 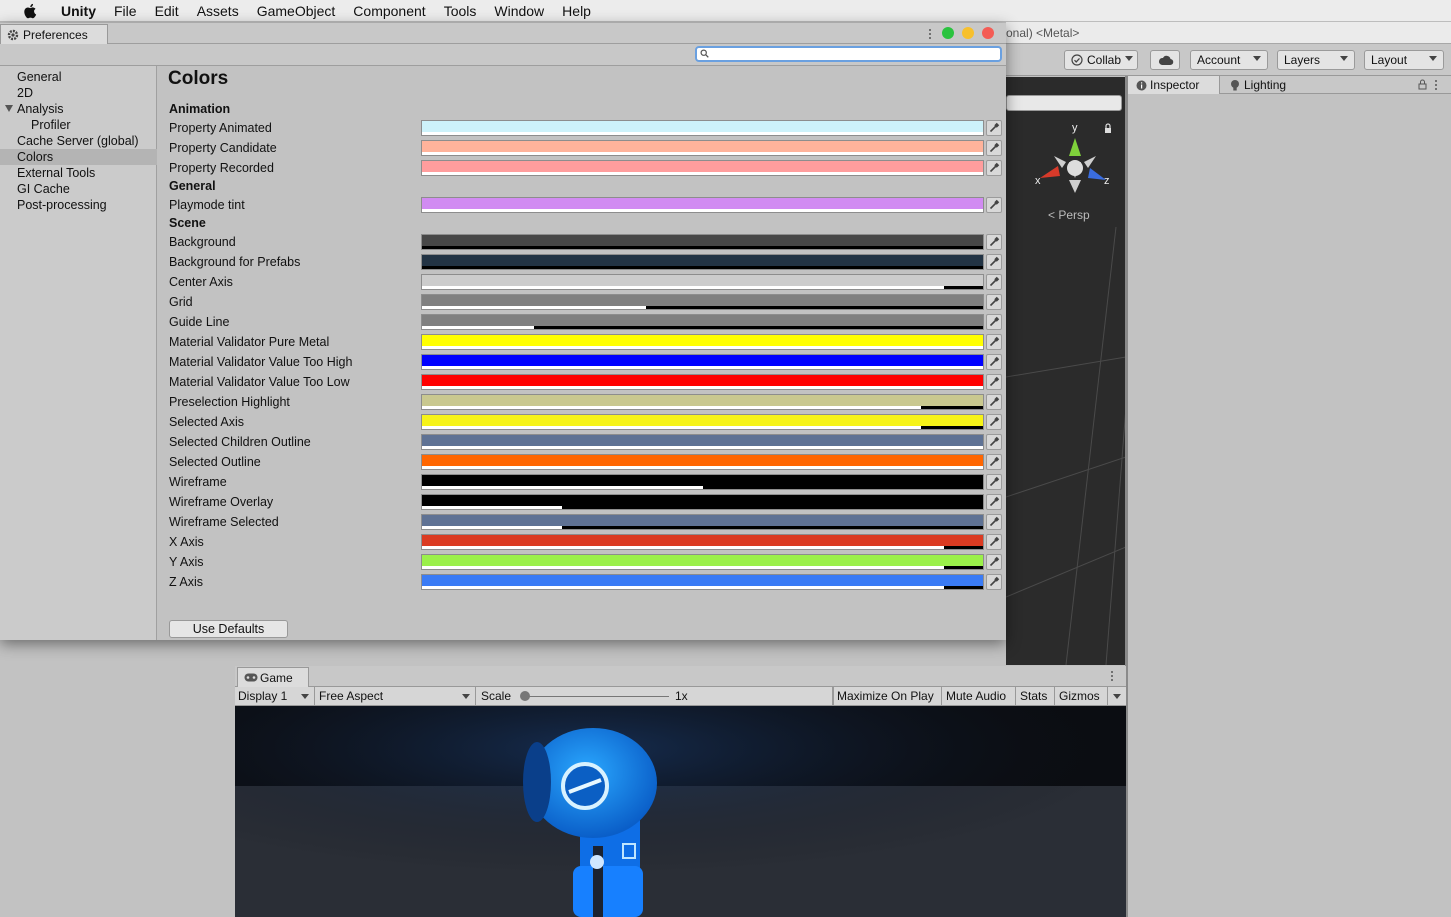 What do you see at coordinates (218, 11) in the screenshot?
I see `menu-assets: Assets` at bounding box center [218, 11].